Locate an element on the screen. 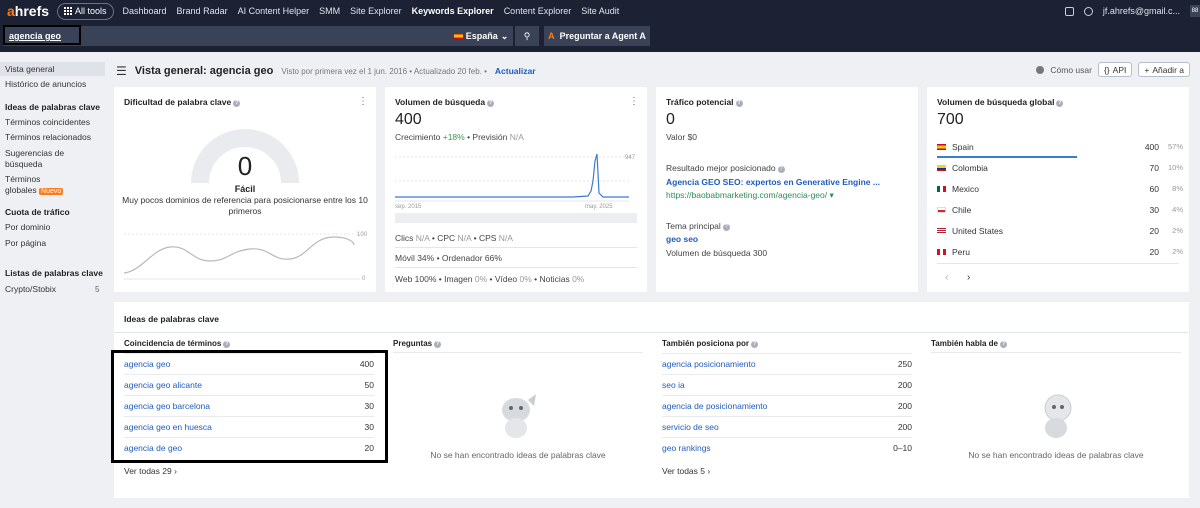  country-row-us: United States 20 2% is located at coordinates (1060, 230).